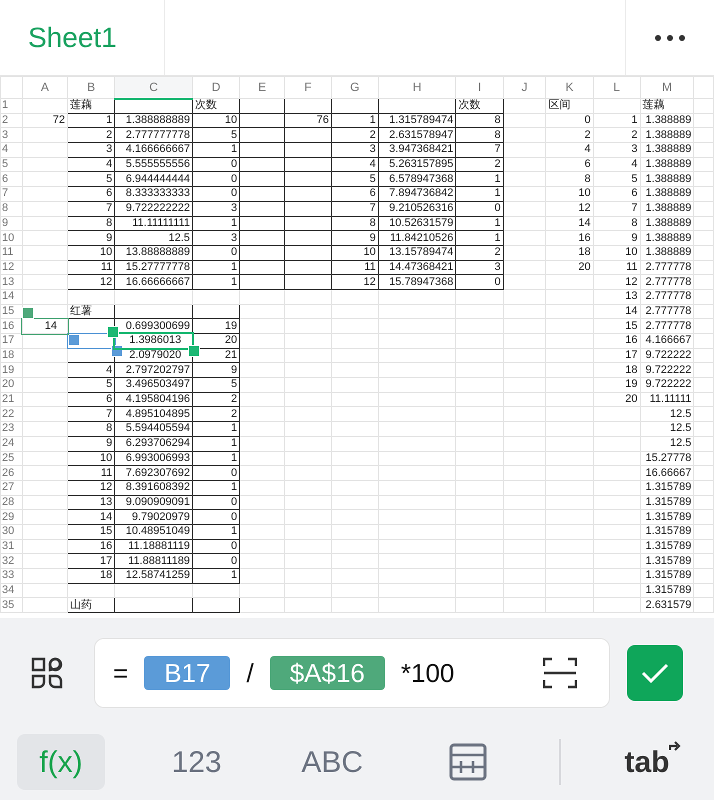 This screenshot has width=714, height=800. Describe the element at coordinates (11, 238) in the screenshot. I see `row-header: 10` at that location.